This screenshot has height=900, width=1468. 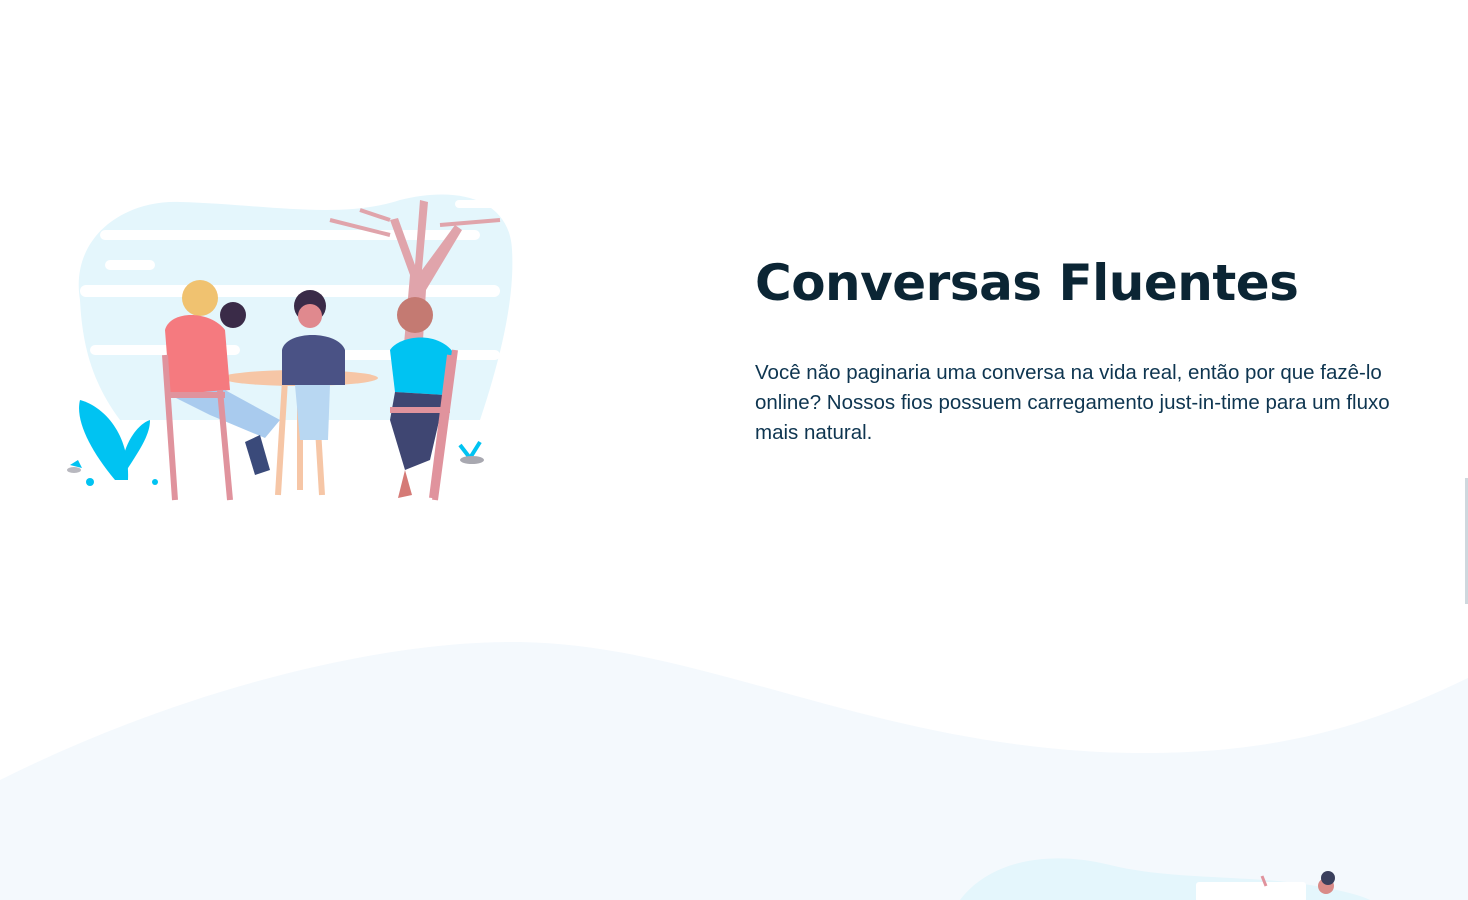 I want to click on people-at-table-illustration, so click(x=290, y=347).